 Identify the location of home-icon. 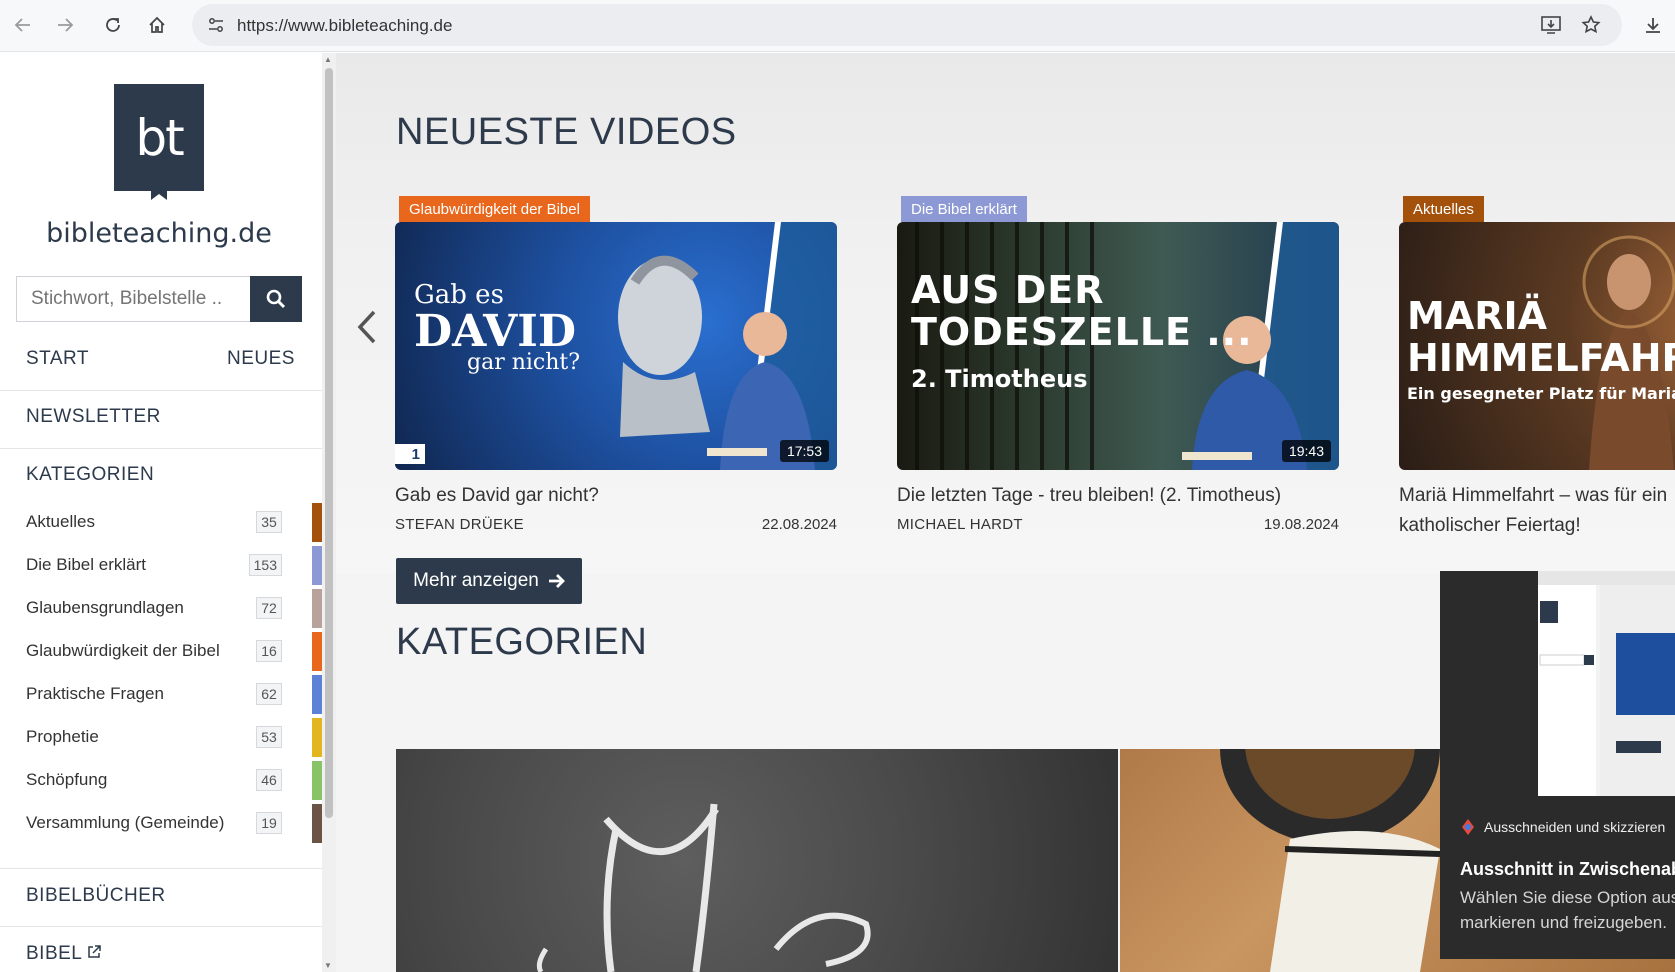
(157, 24).